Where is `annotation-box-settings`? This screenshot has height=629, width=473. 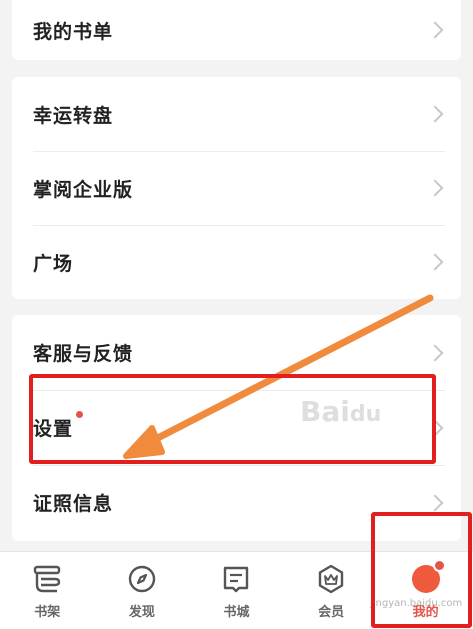 annotation-box-settings is located at coordinates (232, 419).